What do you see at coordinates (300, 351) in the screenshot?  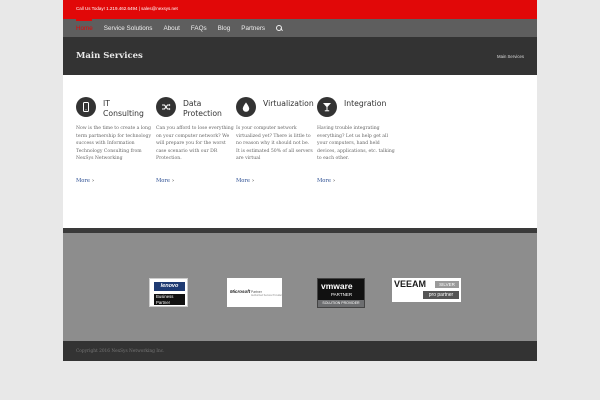 I see `copyright-bar: Copyright 2016 NexSys Networking Inc.` at bounding box center [300, 351].